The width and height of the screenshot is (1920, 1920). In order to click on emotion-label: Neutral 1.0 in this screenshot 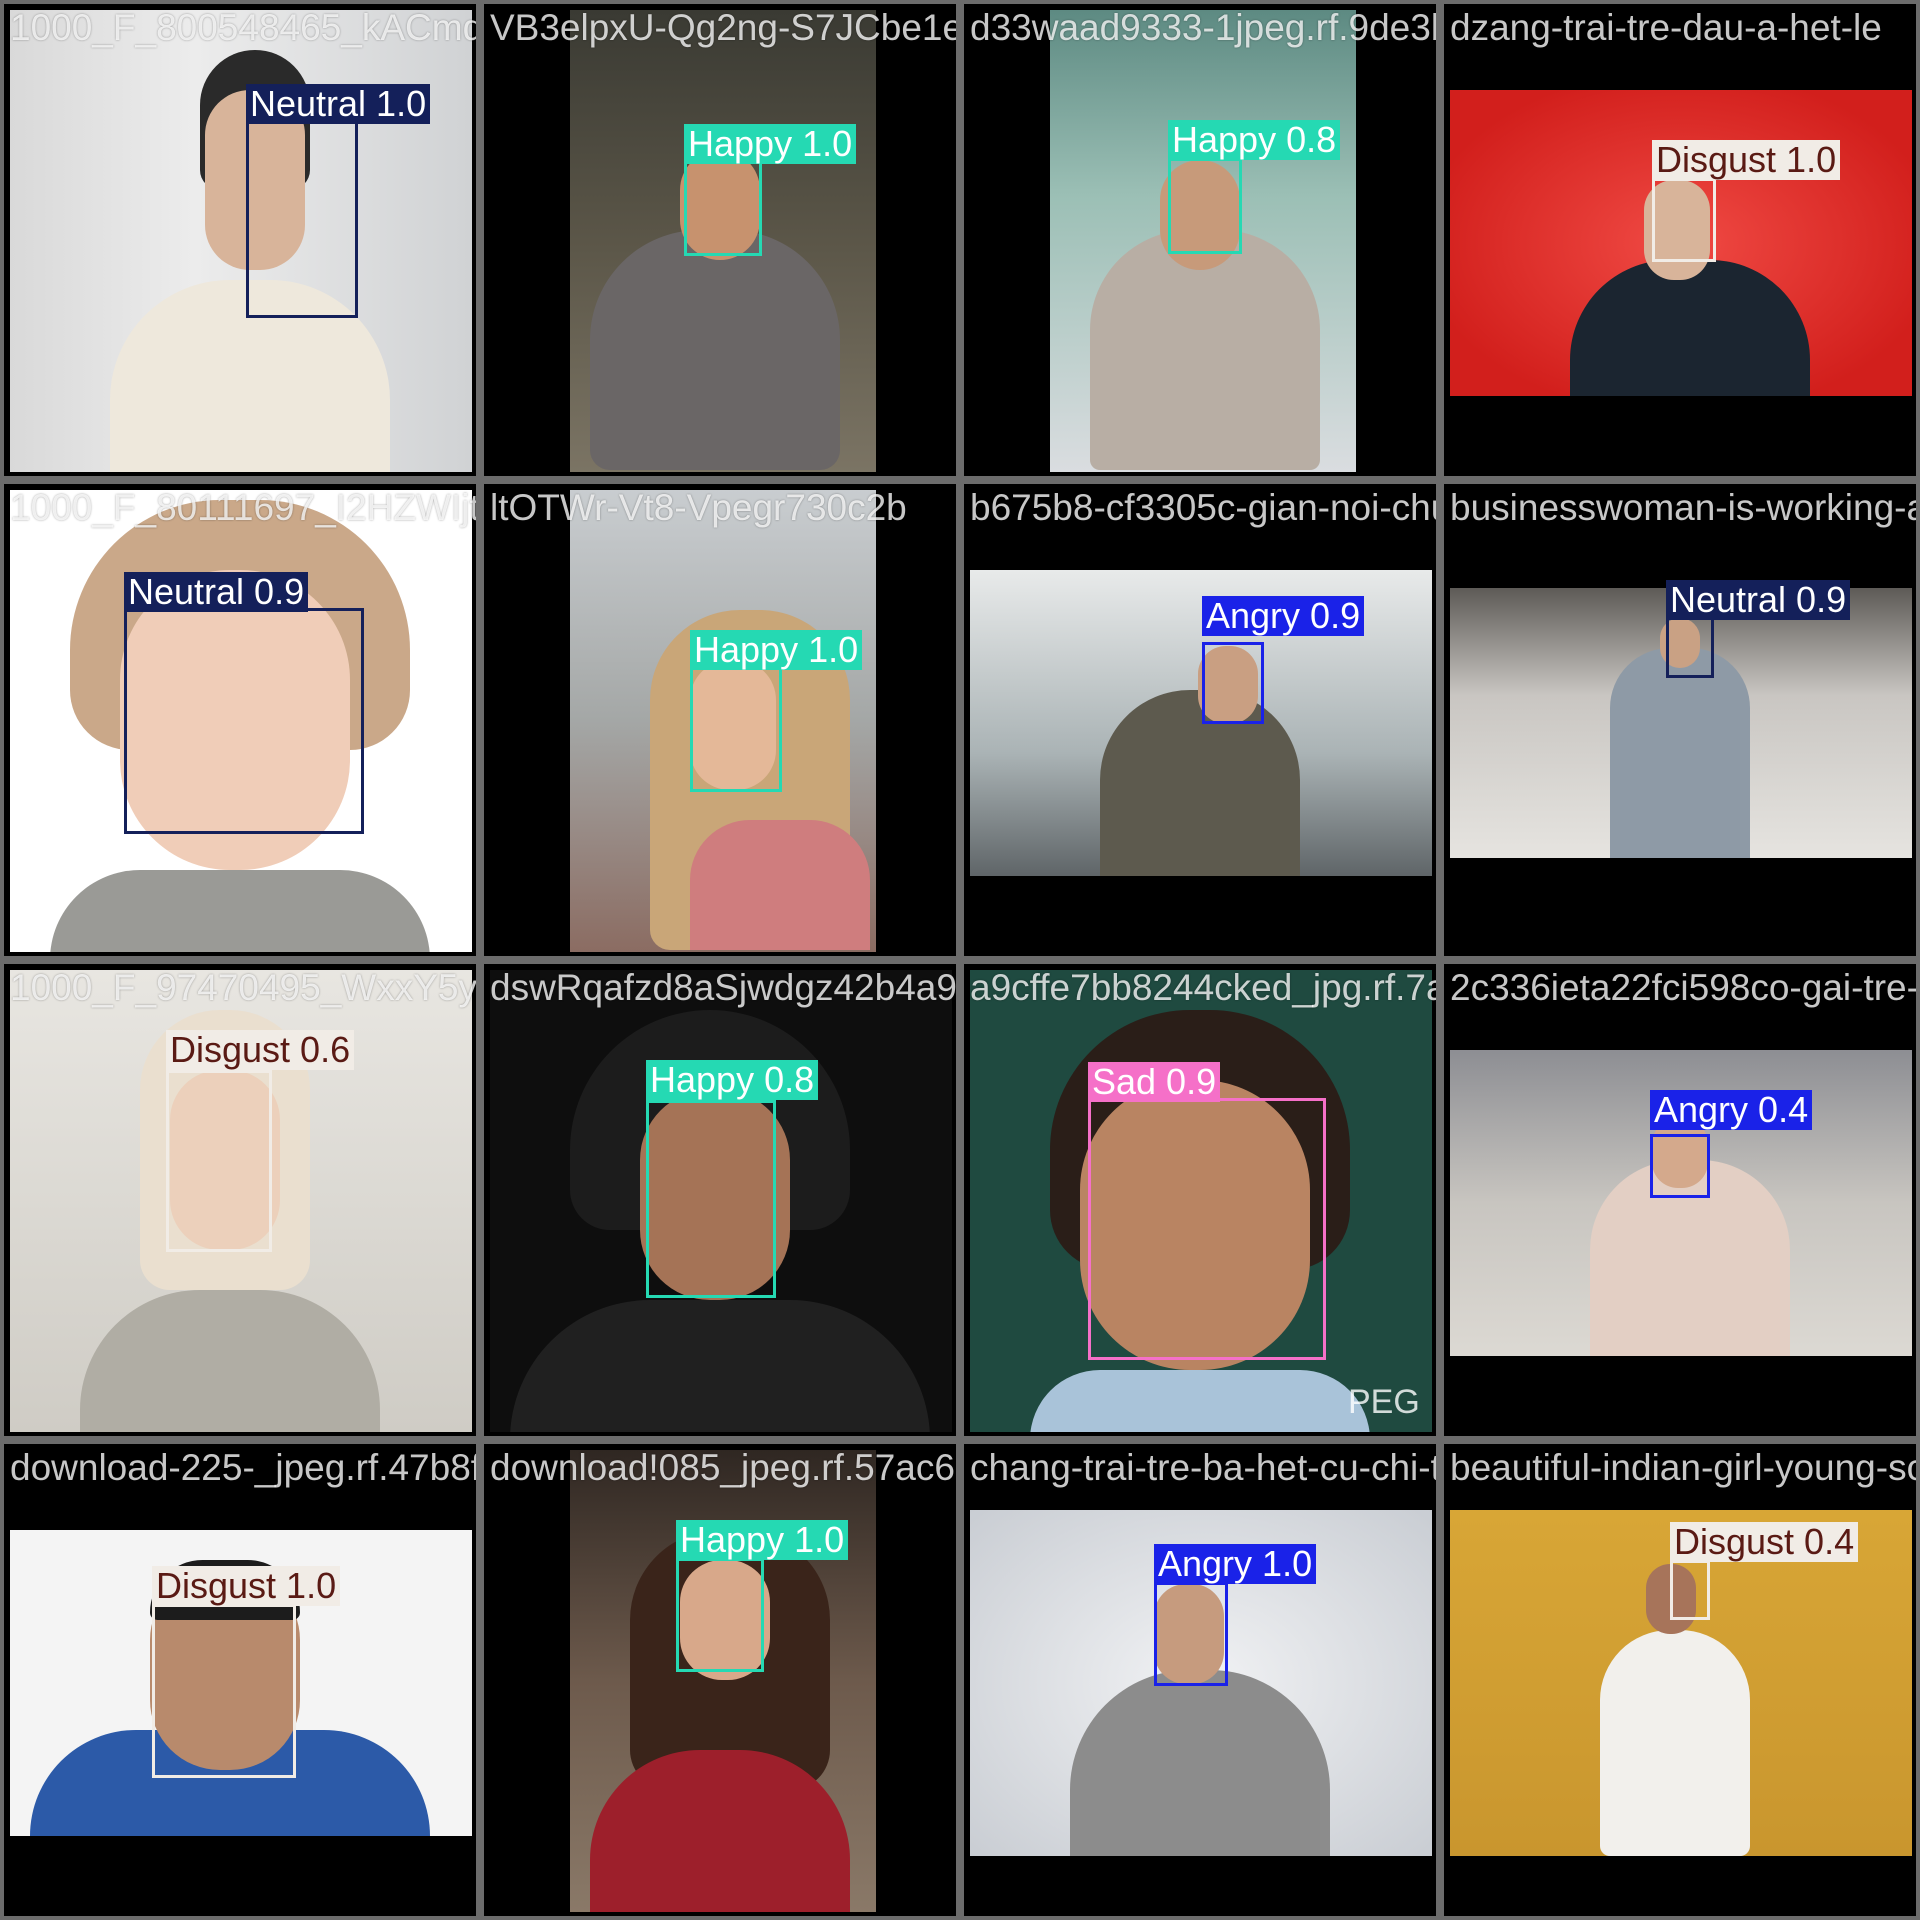, I will do `click(338, 104)`.